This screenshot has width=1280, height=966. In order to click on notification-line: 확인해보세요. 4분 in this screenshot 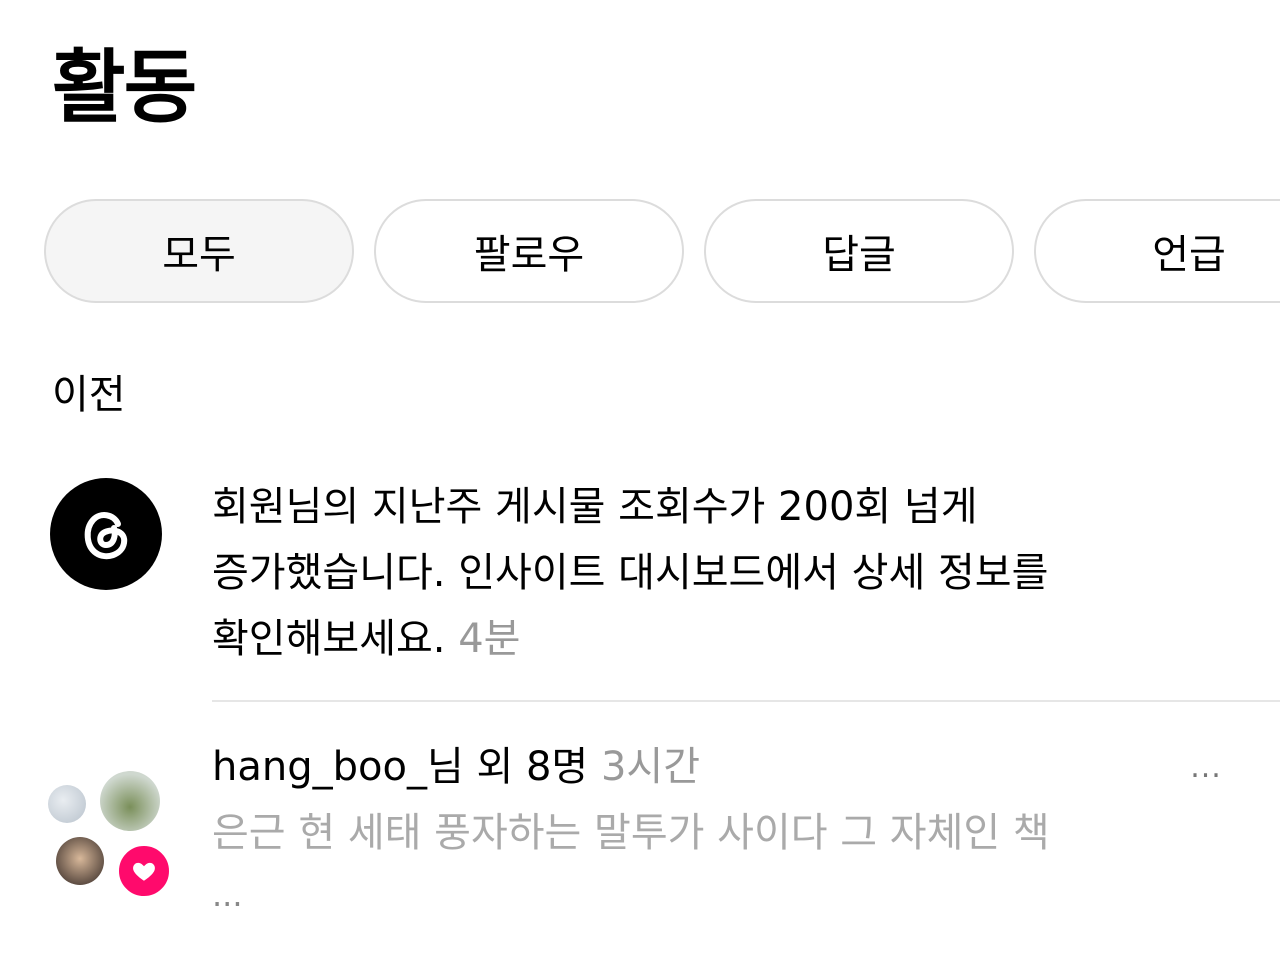, I will do `click(722, 639)`.